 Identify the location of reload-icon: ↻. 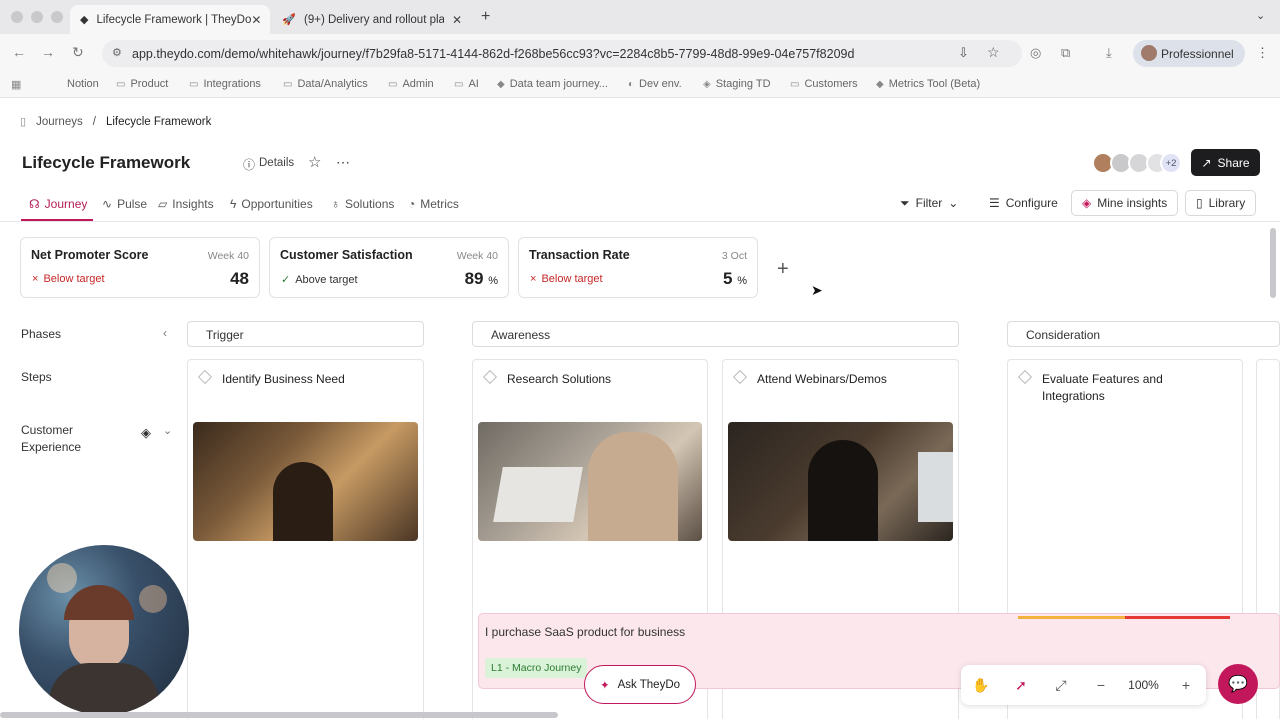
(78, 52).